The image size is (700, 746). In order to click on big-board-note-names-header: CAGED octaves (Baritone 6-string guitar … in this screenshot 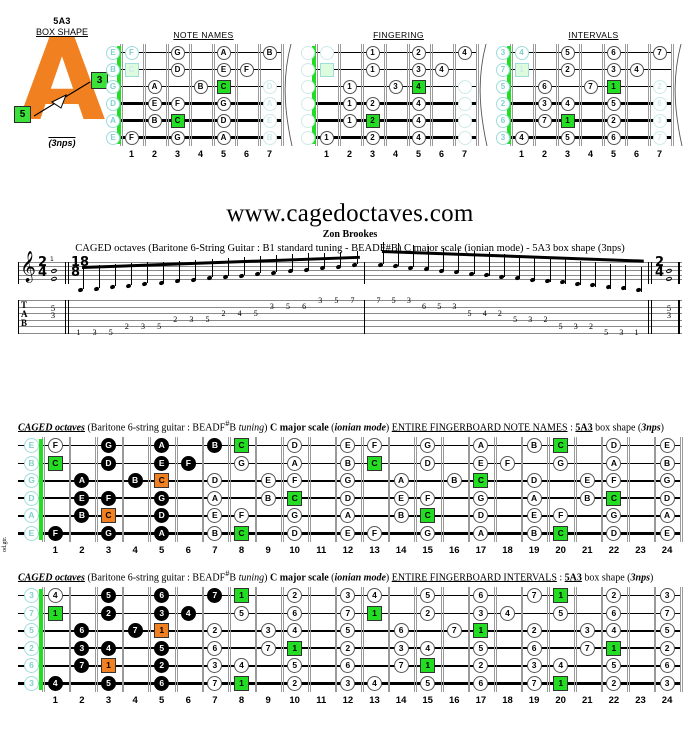, I will do `click(341, 426)`.